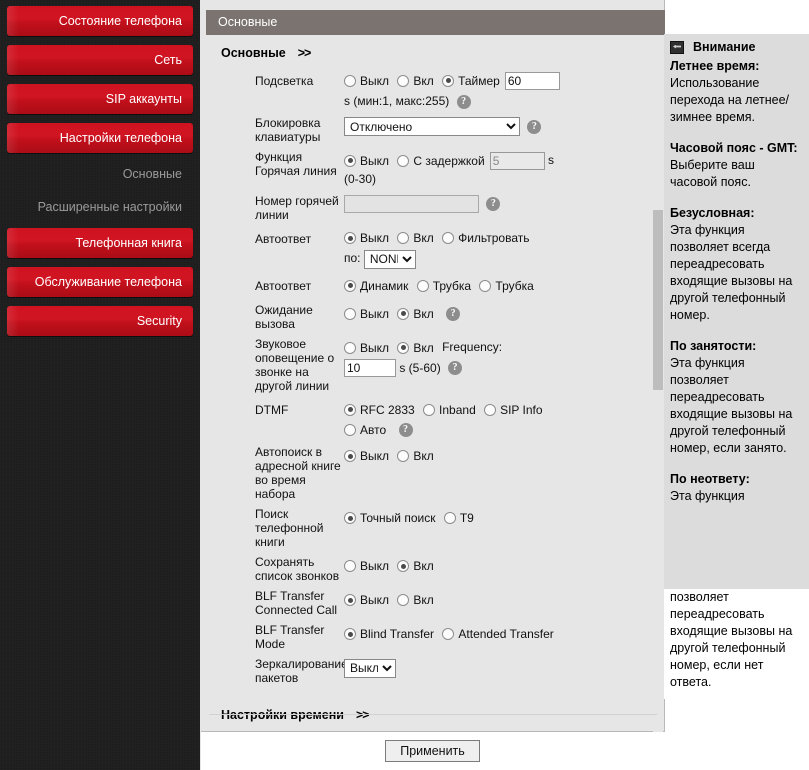 Image resolution: width=809 pixels, height=770 pixels. Describe the element at coordinates (350, 285) in the screenshot. I see `autoanswer-speaker-radio` at that location.